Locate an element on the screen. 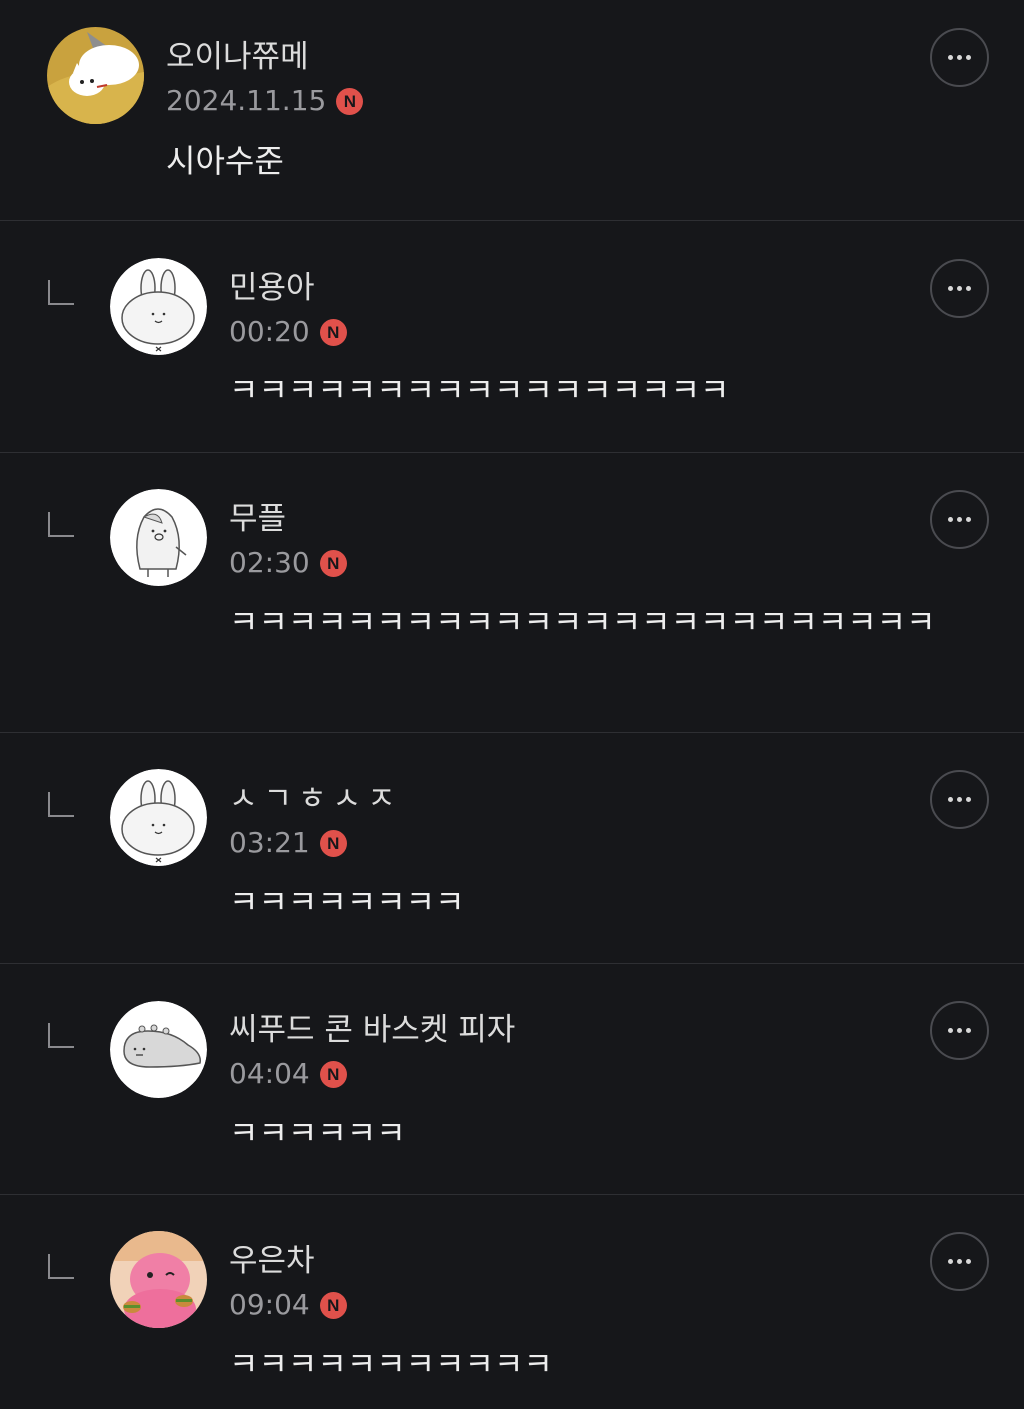 The image size is (1024, 1409). comment-meta: 00:20 N is located at coordinates (288, 332).